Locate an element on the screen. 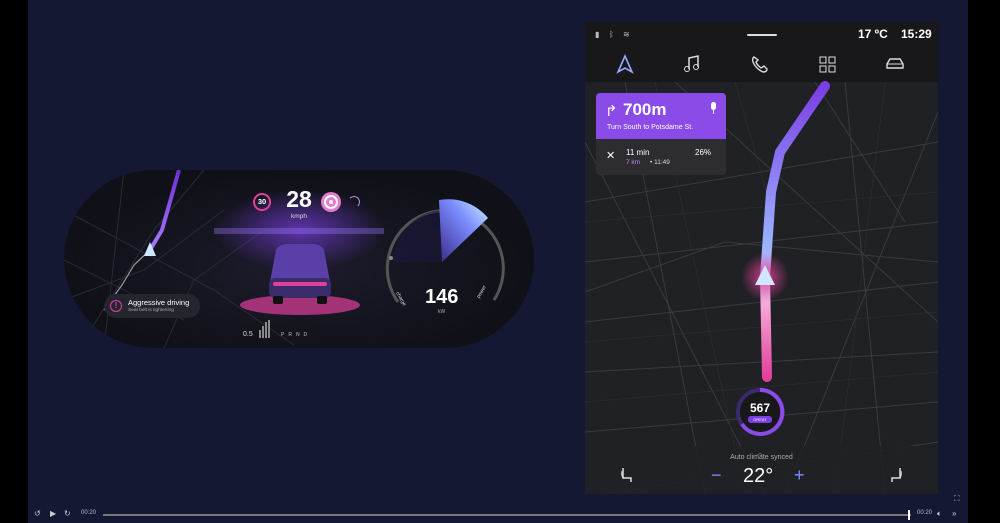 This screenshot has width=1000, height=523. trip-duration: 11 min is located at coordinates (638, 152).